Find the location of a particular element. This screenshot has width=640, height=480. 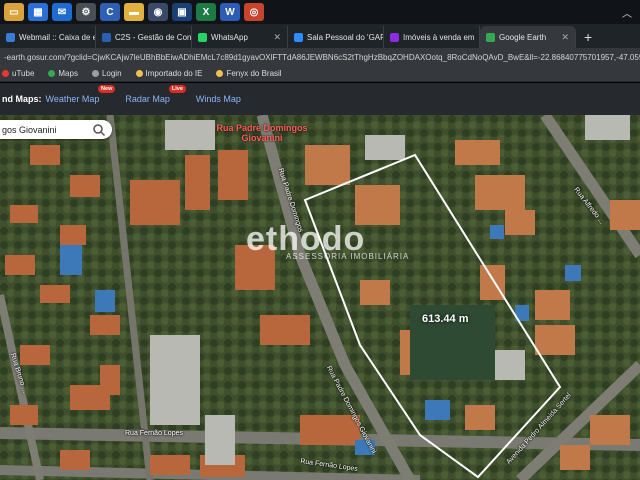

app-tv-icon: ▣ is located at coordinates (182, 12).